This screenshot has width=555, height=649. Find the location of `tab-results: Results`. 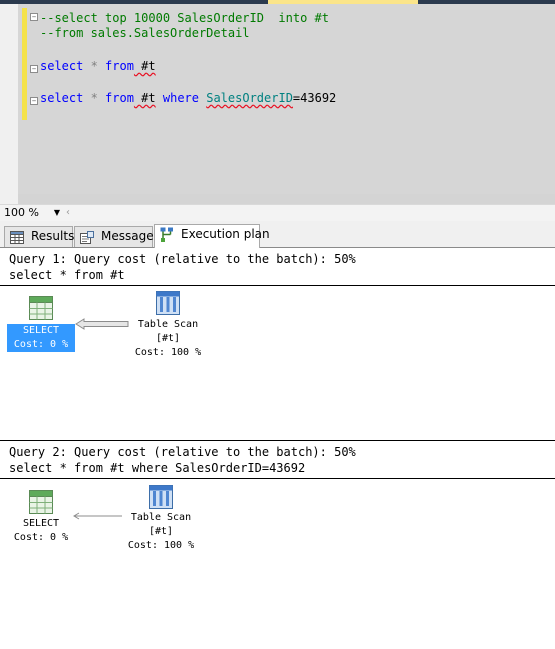

tab-results: Results is located at coordinates (39, 236).